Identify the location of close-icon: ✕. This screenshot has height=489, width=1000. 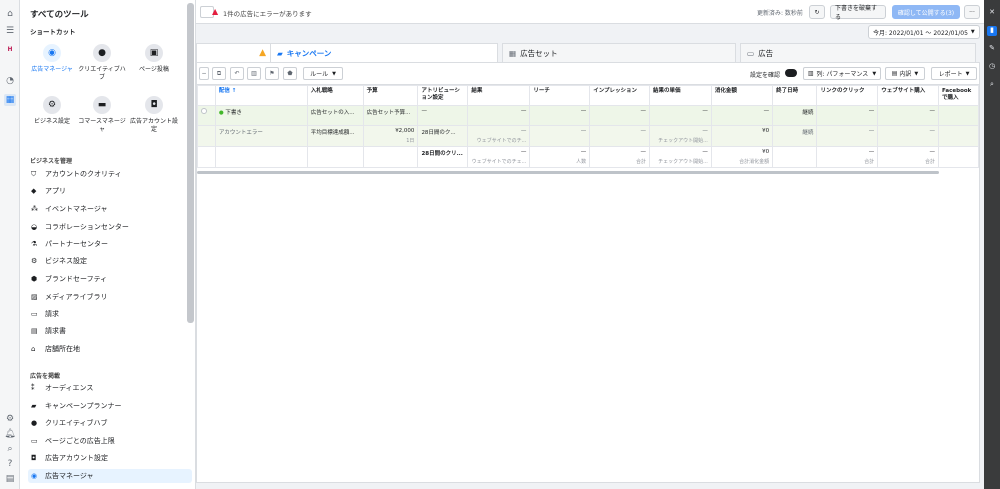
(992, 13).